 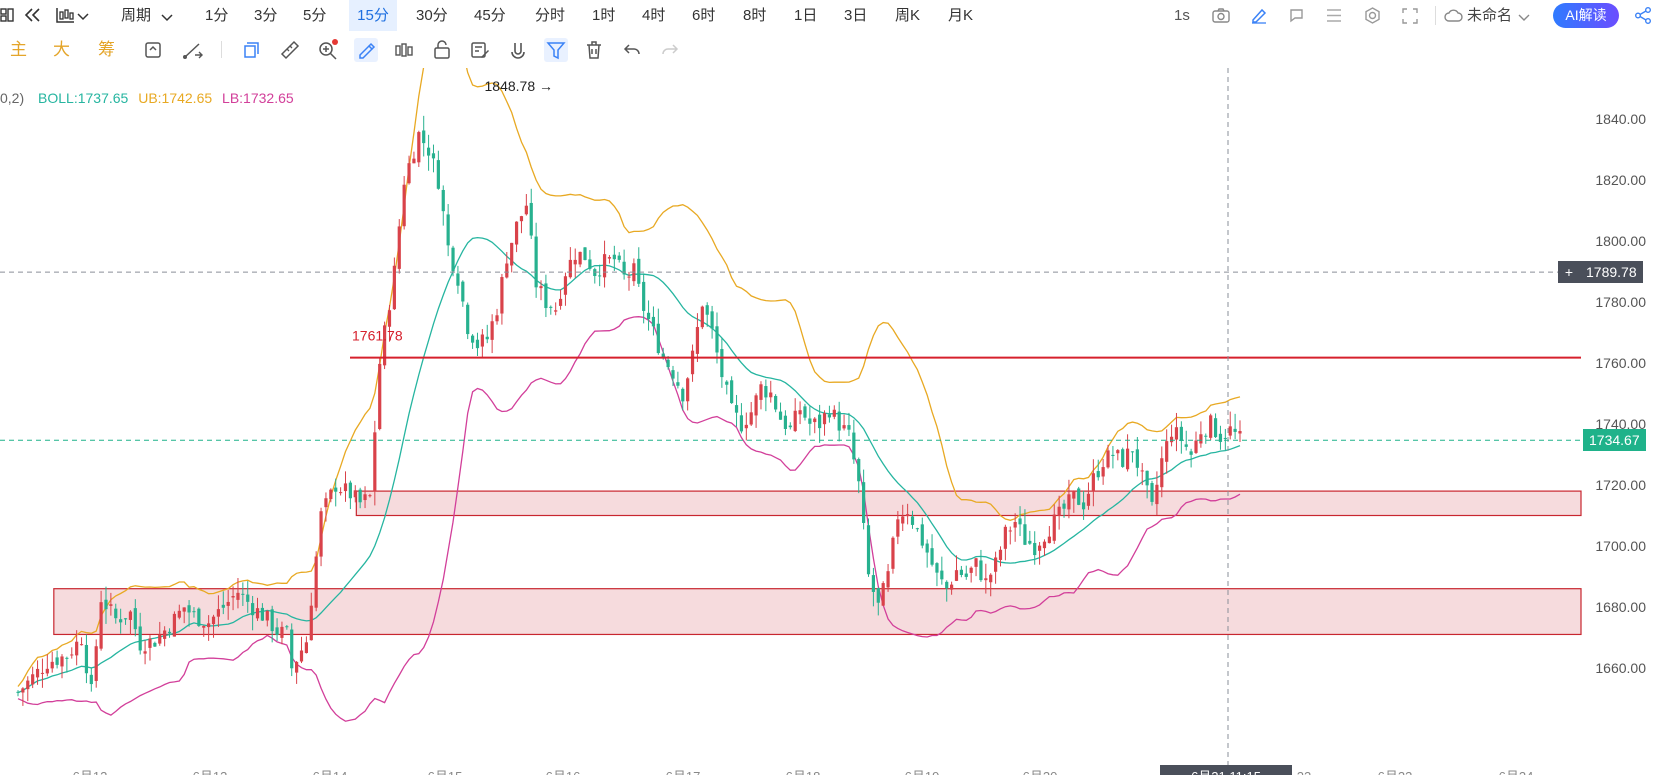 What do you see at coordinates (754, 15) in the screenshot?
I see `tab-8h: 8时` at bounding box center [754, 15].